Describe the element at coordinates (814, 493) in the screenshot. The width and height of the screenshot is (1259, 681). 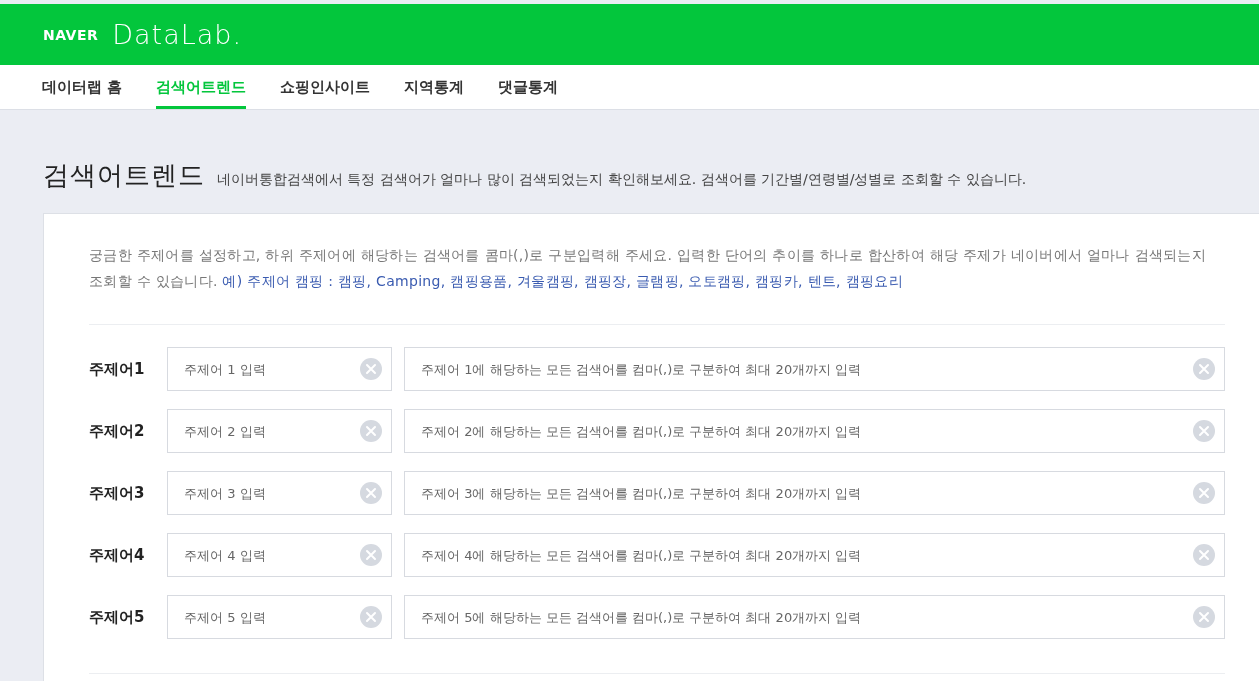
I see `keywords-input-field: 주제어 3에 해당하는 모든 검색어를 컴마(,)로 구분하여 최대 20개까지 입력` at that location.